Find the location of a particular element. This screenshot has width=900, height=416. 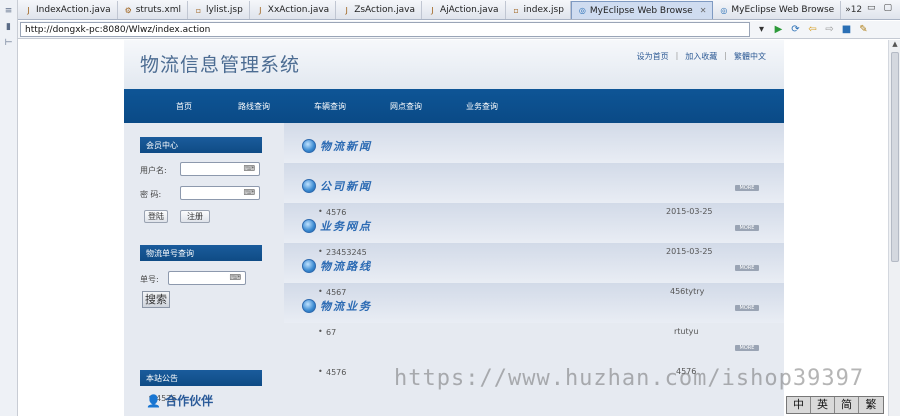

set-homepage-link: 设为首页 is located at coordinates (653, 56).